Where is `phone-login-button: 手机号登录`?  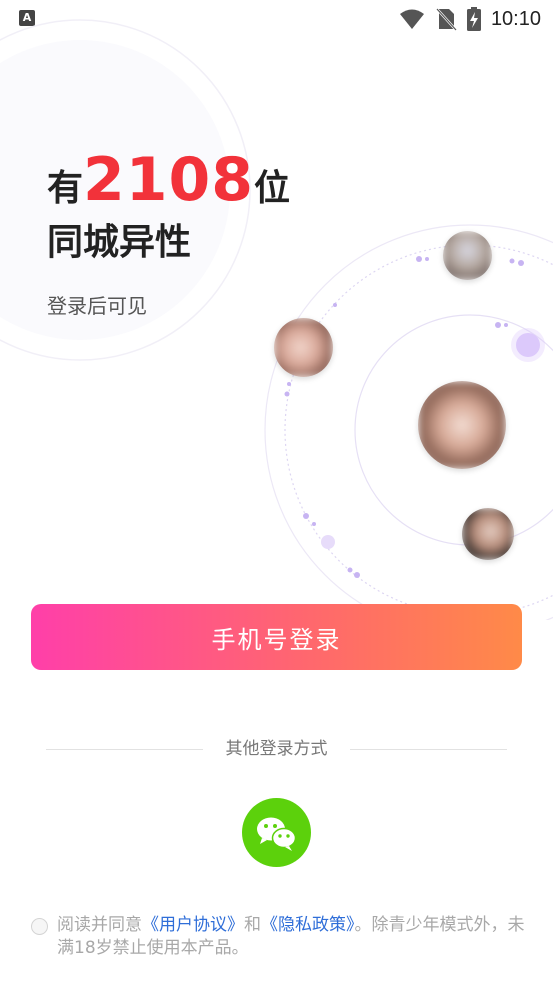 phone-login-button: 手机号登录 is located at coordinates (276, 637).